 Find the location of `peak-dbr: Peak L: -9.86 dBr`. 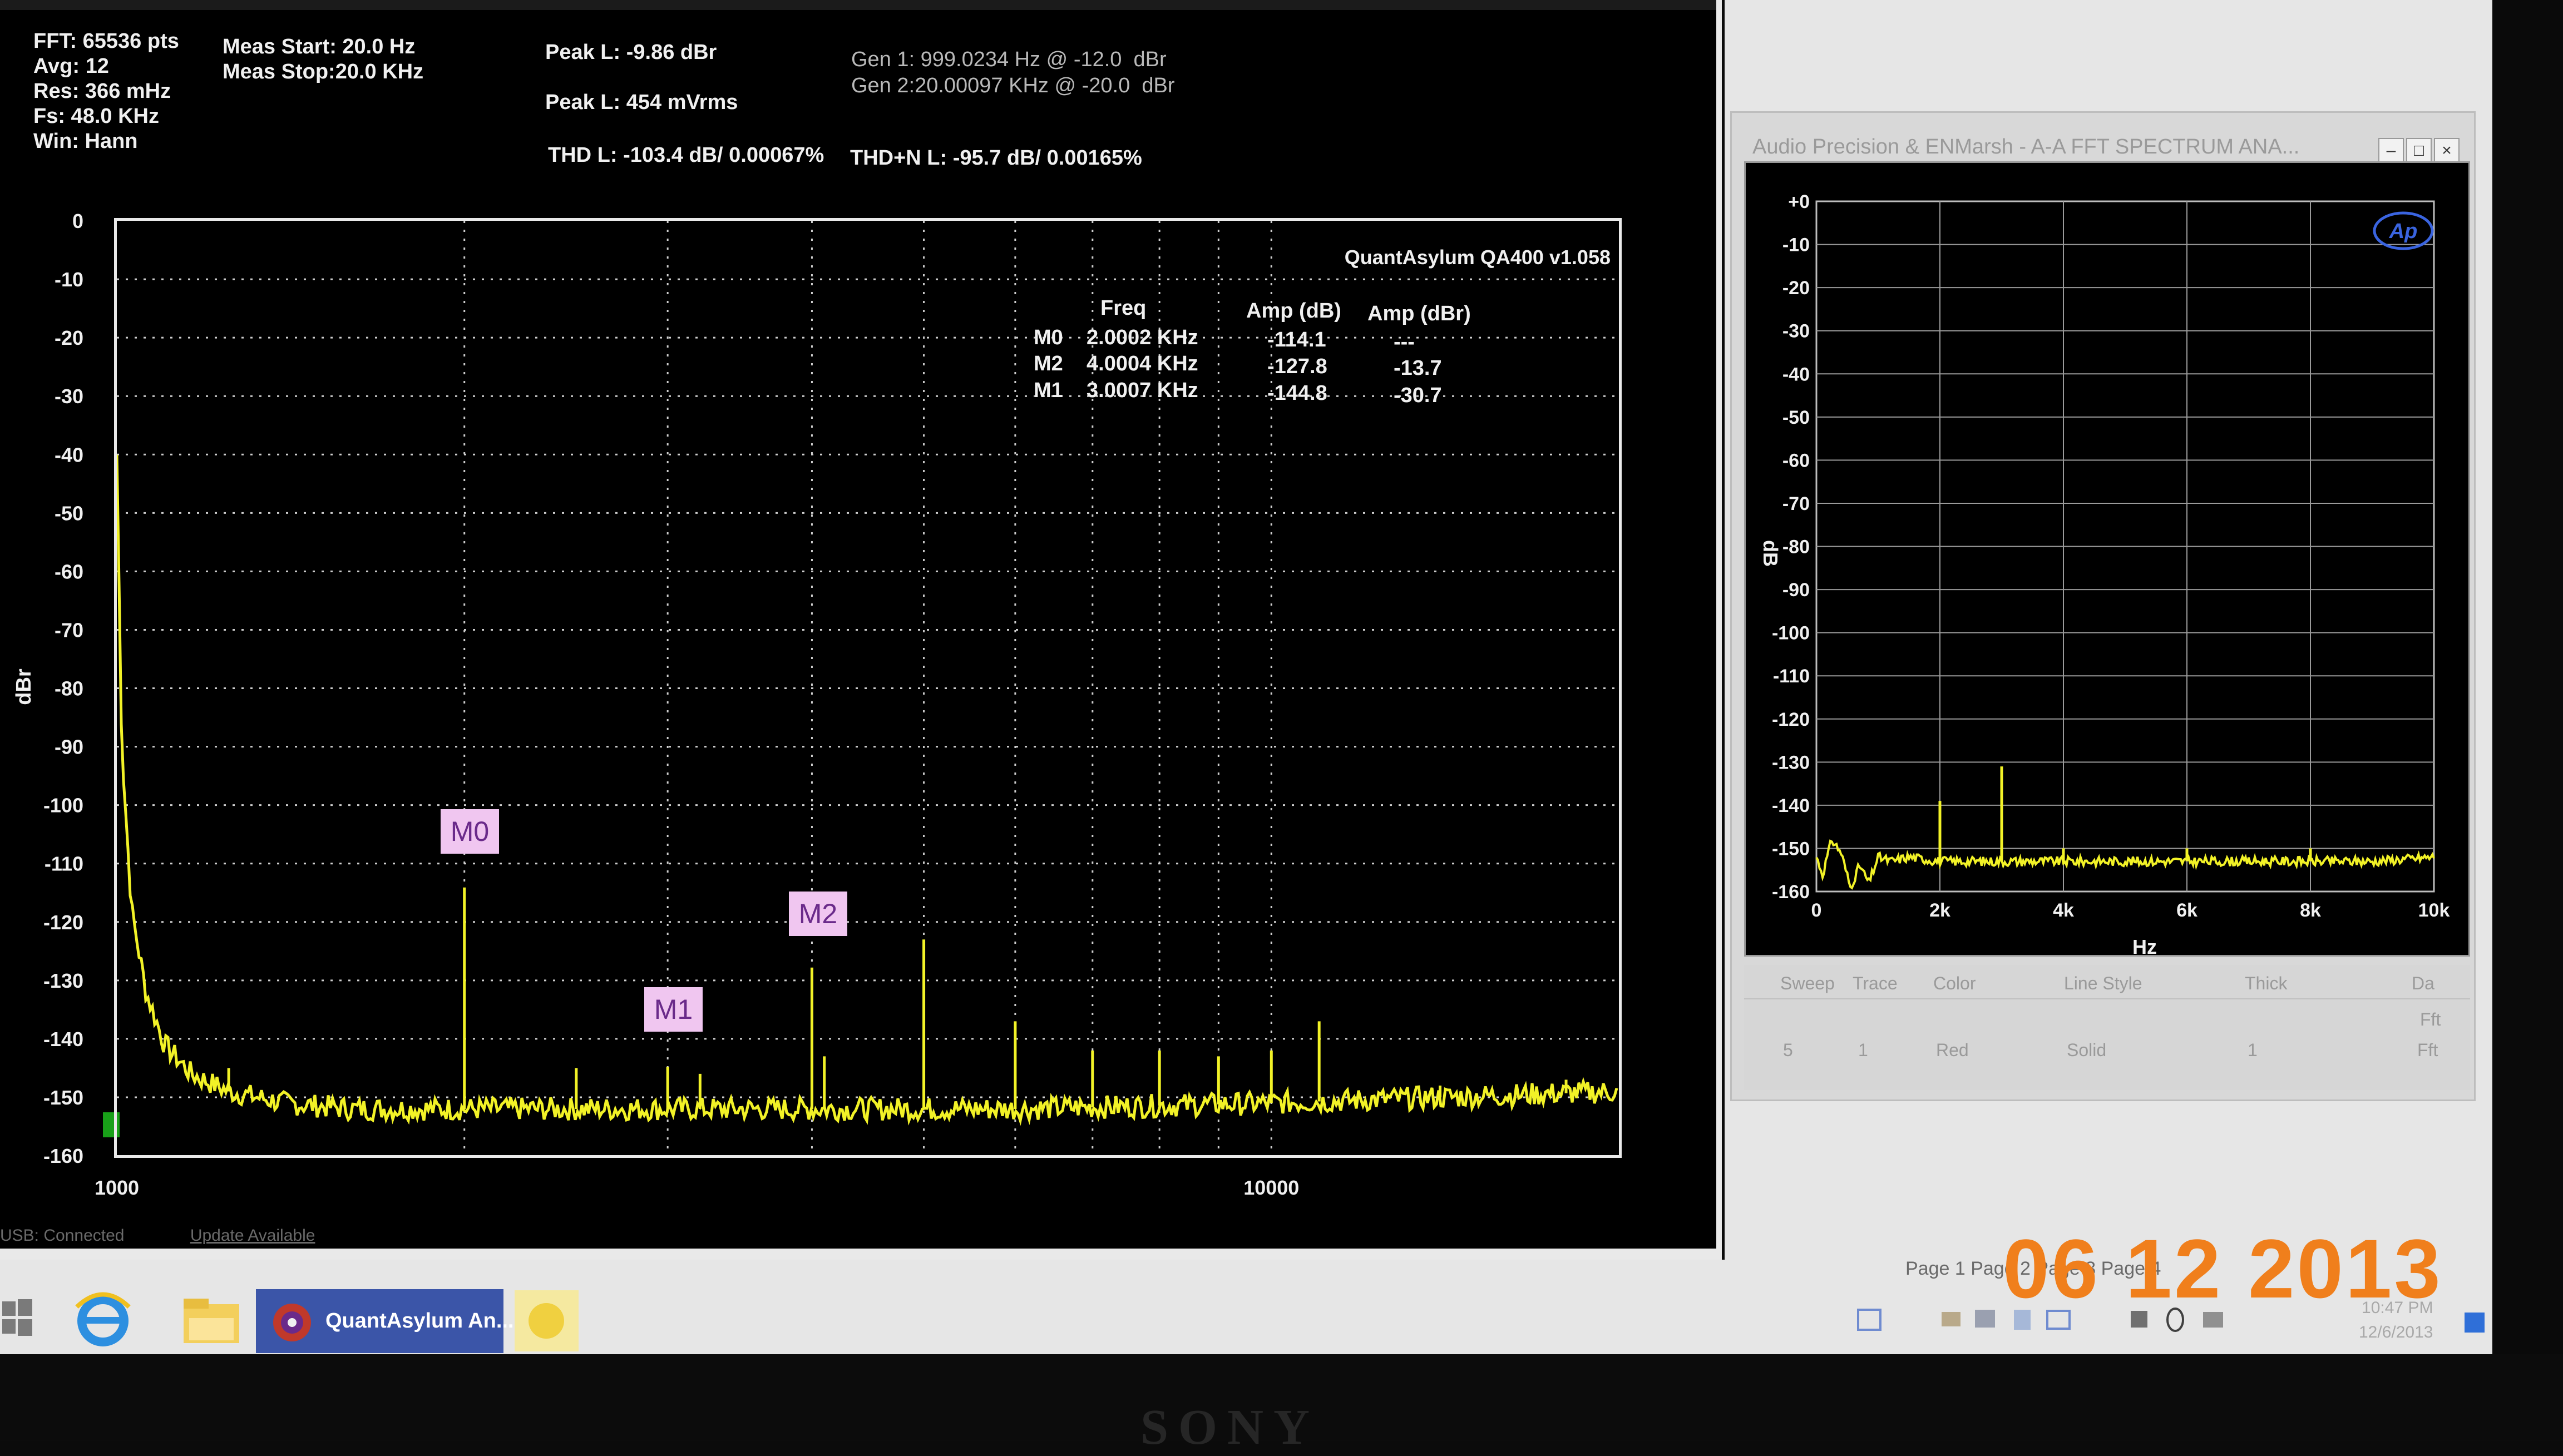

peak-dbr: Peak L: -9.86 dBr is located at coordinates (631, 52).